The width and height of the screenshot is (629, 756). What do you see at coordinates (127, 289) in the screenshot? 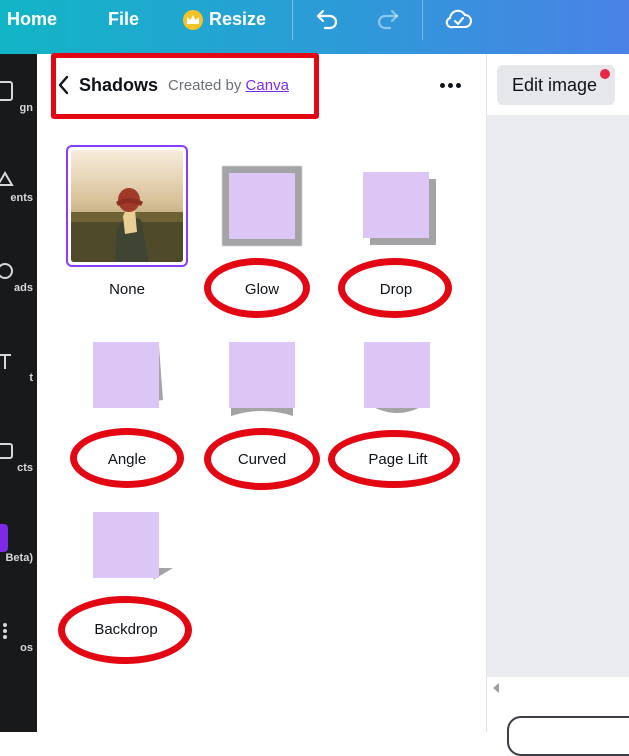
I see `effect-label-none: None` at bounding box center [127, 289].